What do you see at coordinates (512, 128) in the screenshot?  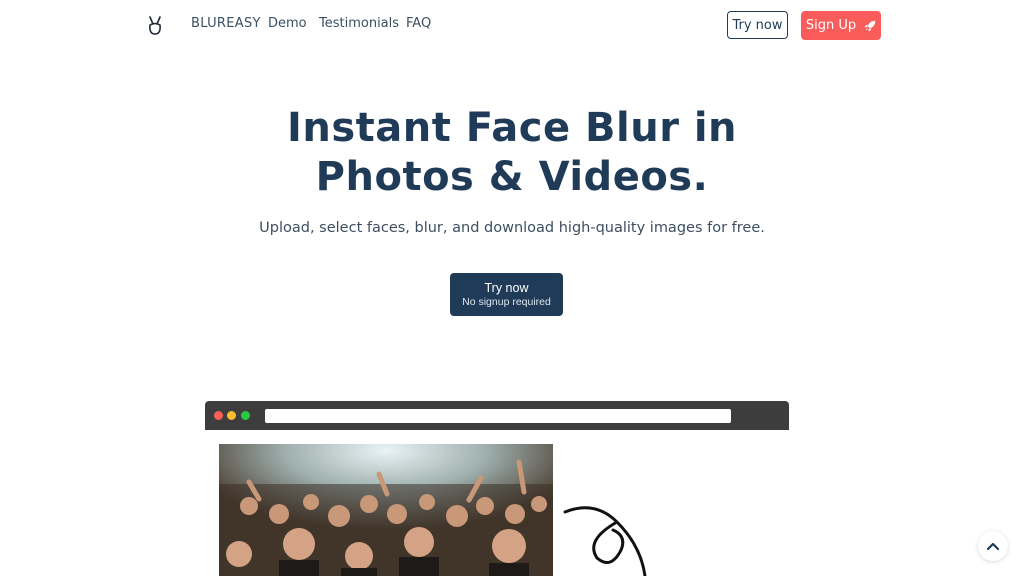 I see `hero-title-line1: Instant Face Blur in` at bounding box center [512, 128].